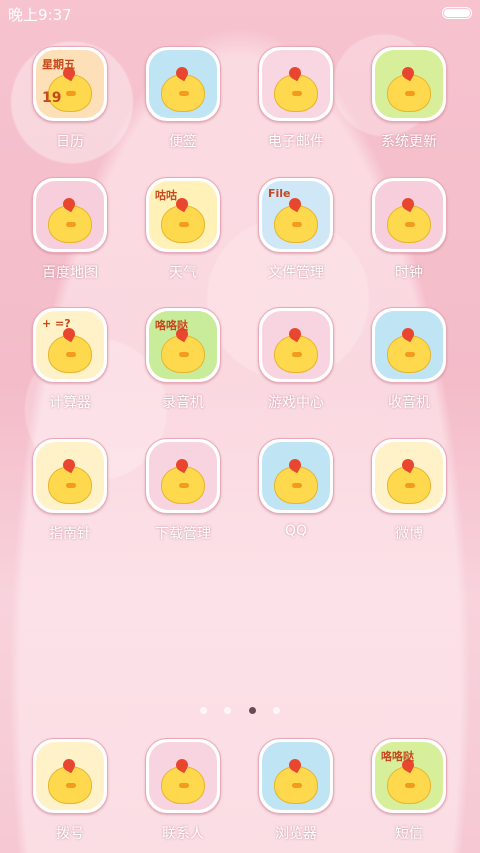 The image size is (480, 853). What do you see at coordinates (166, 195) in the screenshot?
I see `icon-caption: 咕咕` at bounding box center [166, 195].